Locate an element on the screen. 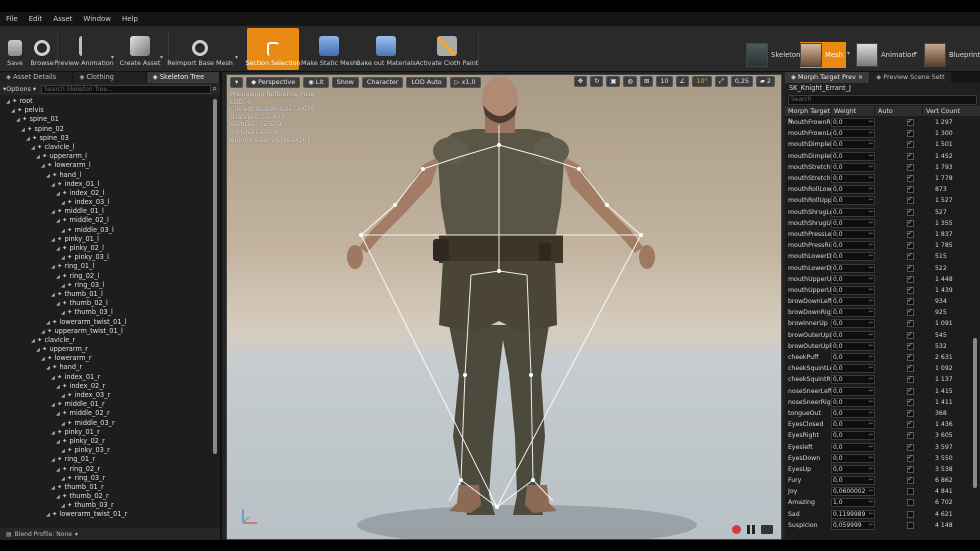  tree-row-clavicle-r: ◢ ✦ clavicle_r is located at coordinates (105, 340).